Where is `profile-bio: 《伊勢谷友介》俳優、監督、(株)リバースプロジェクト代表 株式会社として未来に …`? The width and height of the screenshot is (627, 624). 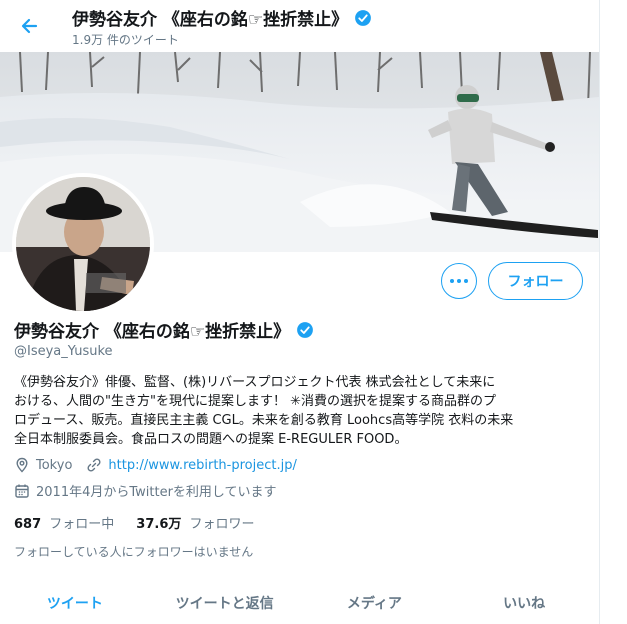
profile-bio: 《伊勢谷友介》俳優、監督、(株)リバースプロジェクト代表 株式会社として未来に … is located at coordinates (299, 411).